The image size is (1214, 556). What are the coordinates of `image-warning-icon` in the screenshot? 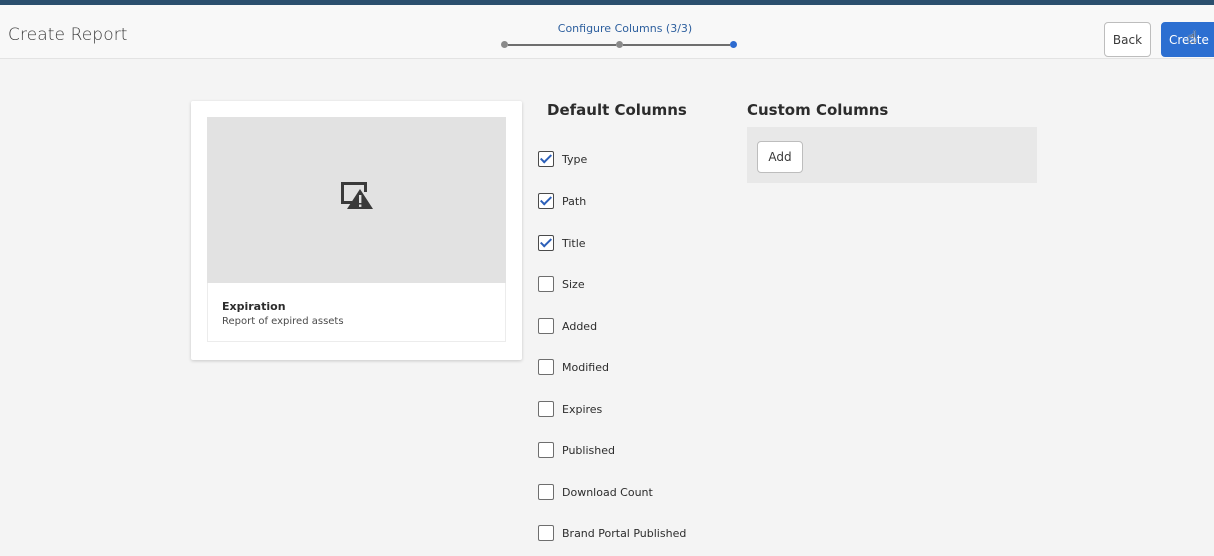 It's located at (357, 195).